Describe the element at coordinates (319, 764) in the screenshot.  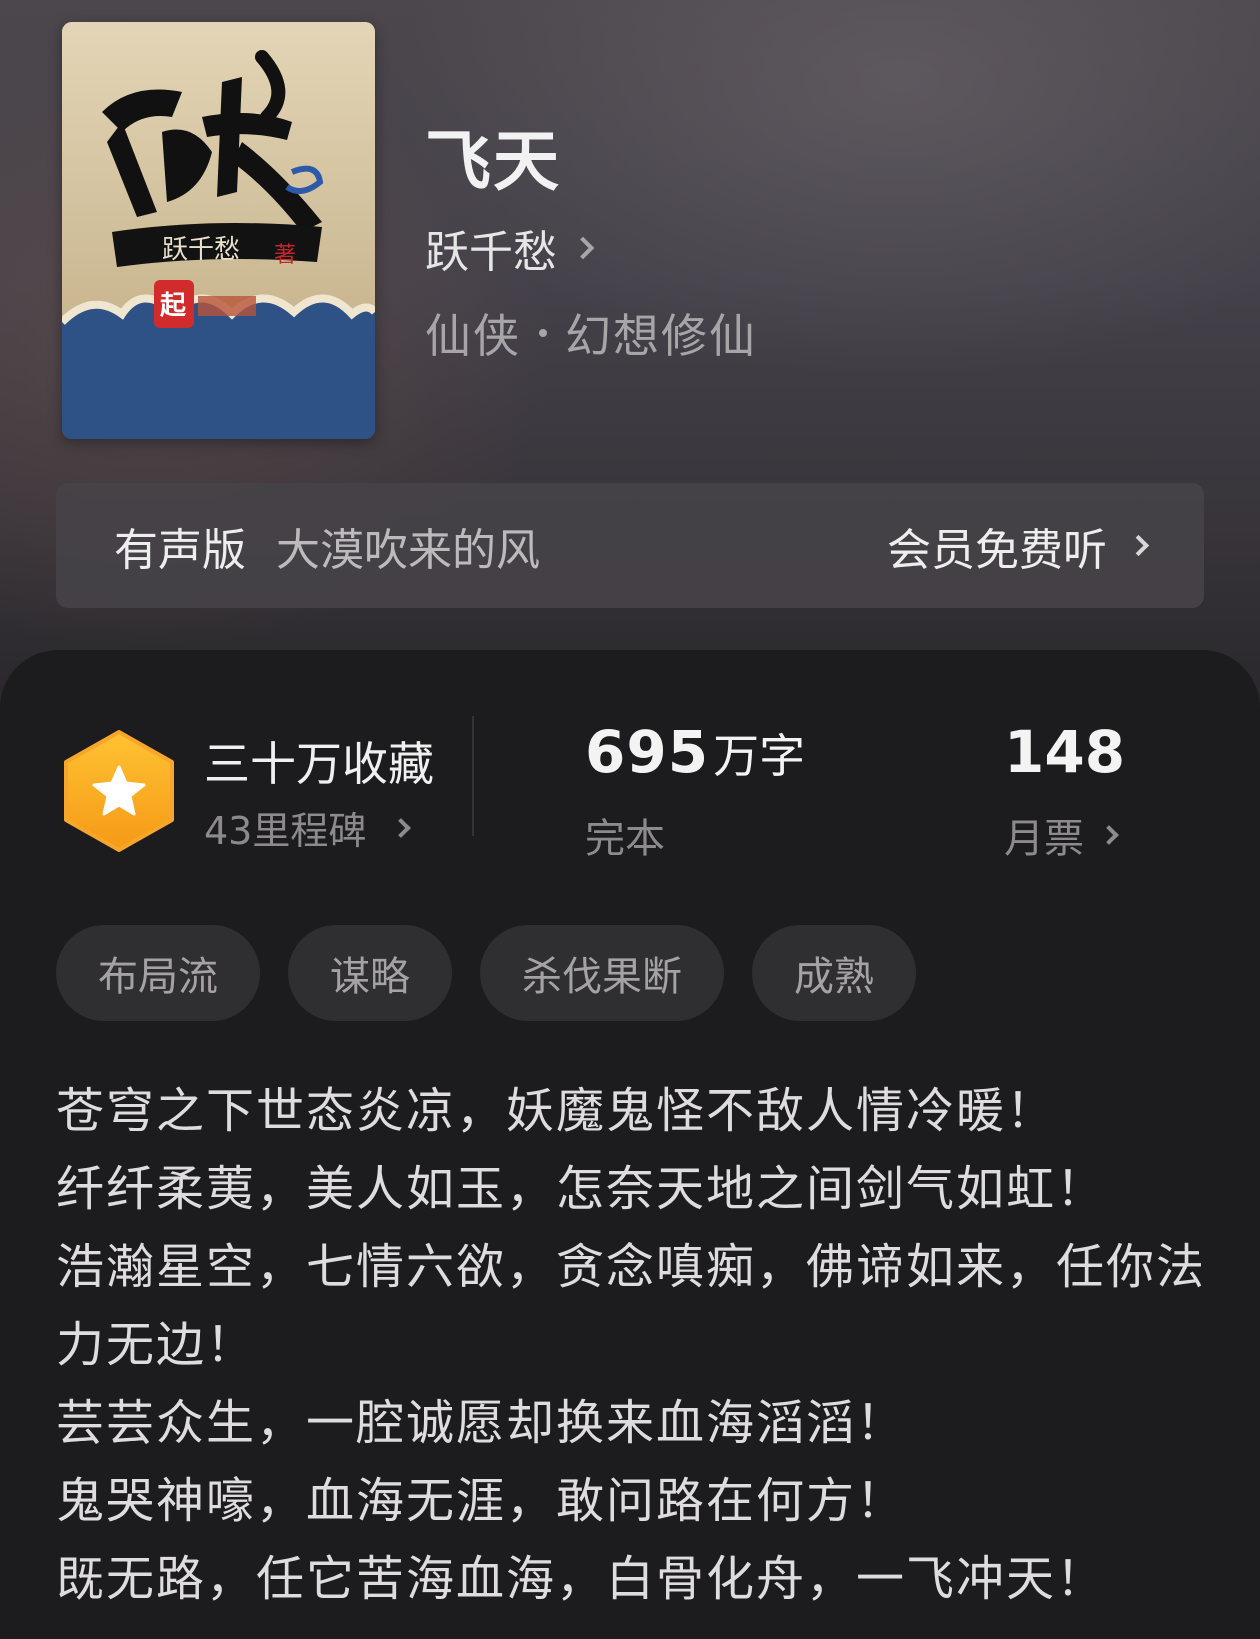
I see `collections-count: 三十万收藏` at that location.